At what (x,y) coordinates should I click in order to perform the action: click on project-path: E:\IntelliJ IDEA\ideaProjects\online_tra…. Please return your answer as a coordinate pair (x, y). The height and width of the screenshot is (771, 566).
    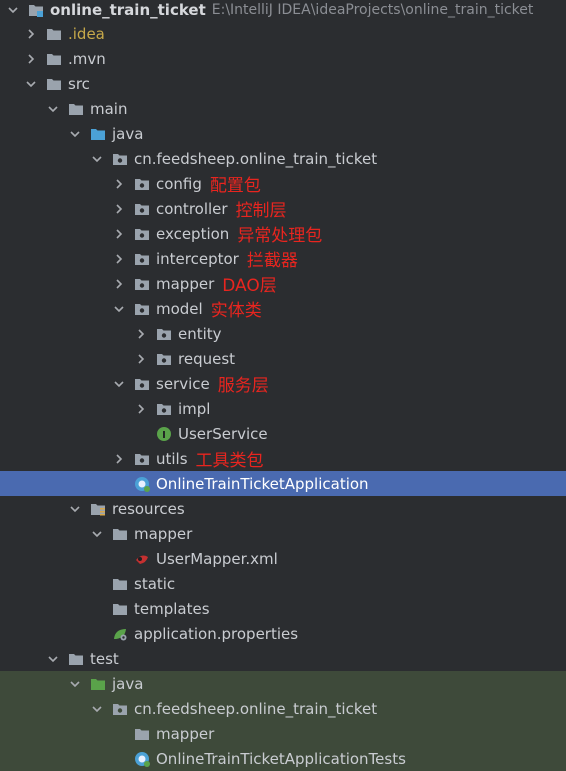
    Looking at the image, I should click on (372, 9).